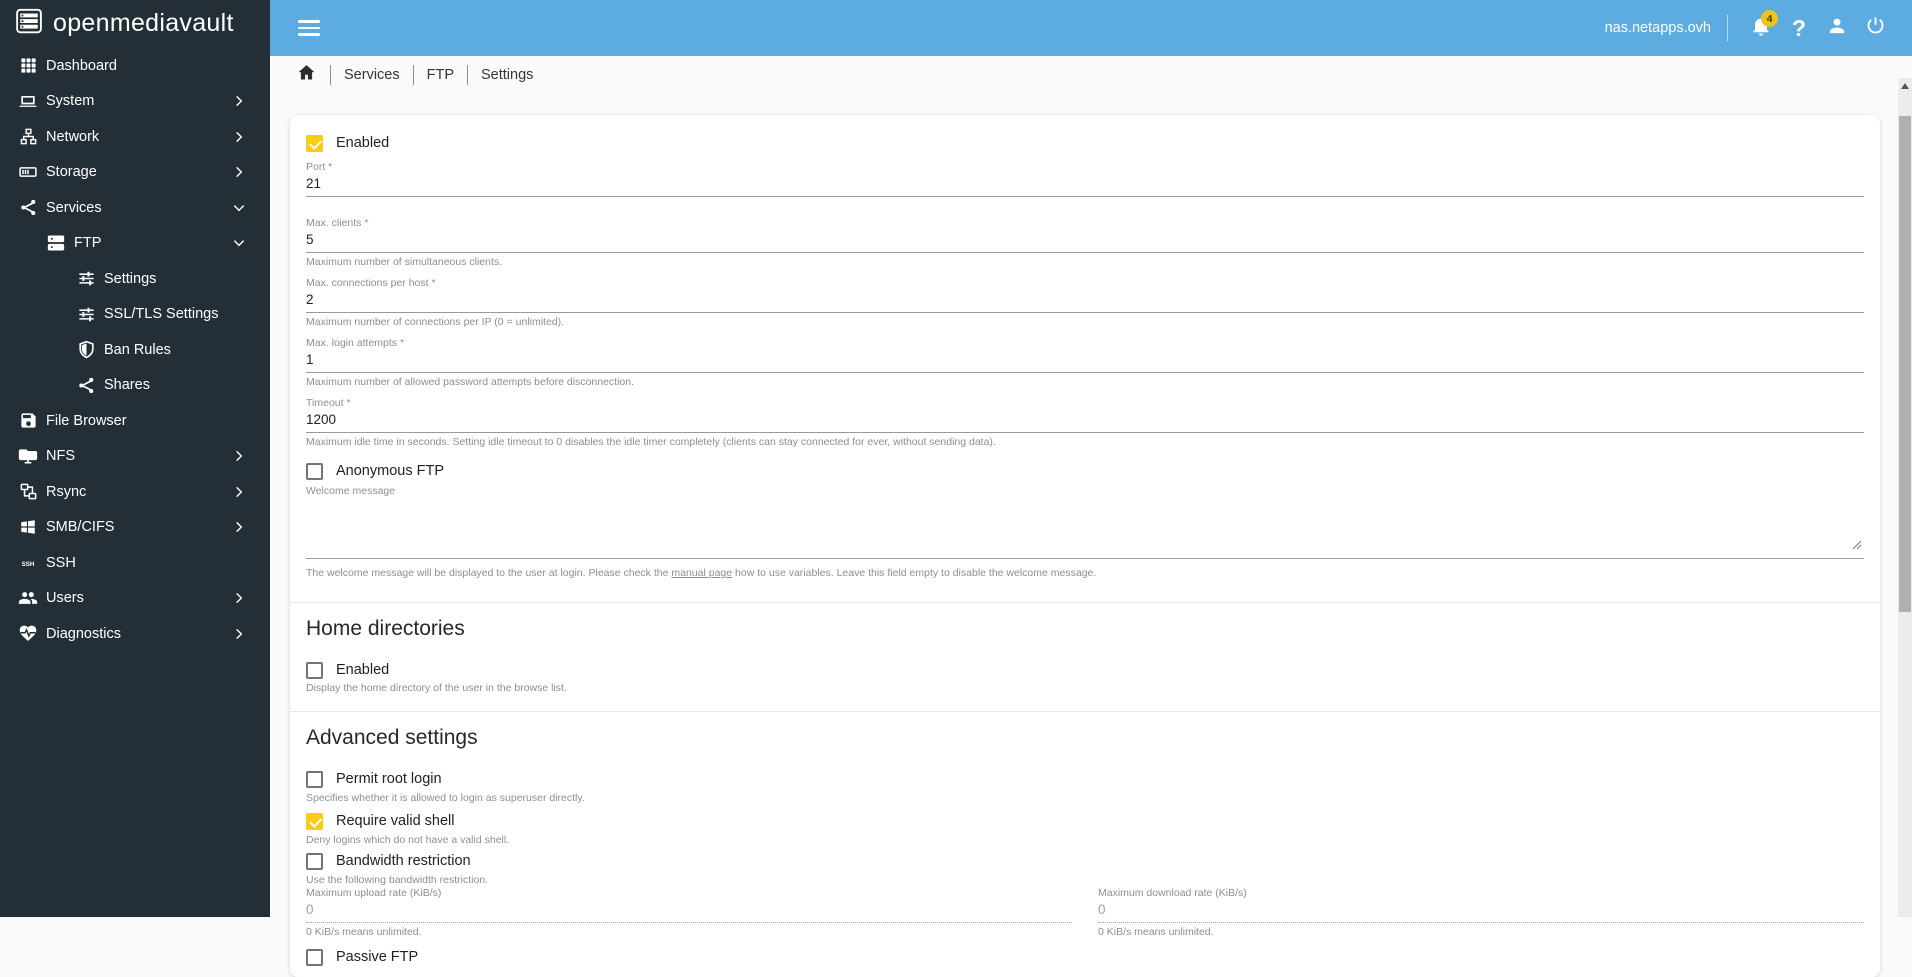  I want to click on anonymous-ftp-checkbox: Anonymous FTP, so click(1085, 471).